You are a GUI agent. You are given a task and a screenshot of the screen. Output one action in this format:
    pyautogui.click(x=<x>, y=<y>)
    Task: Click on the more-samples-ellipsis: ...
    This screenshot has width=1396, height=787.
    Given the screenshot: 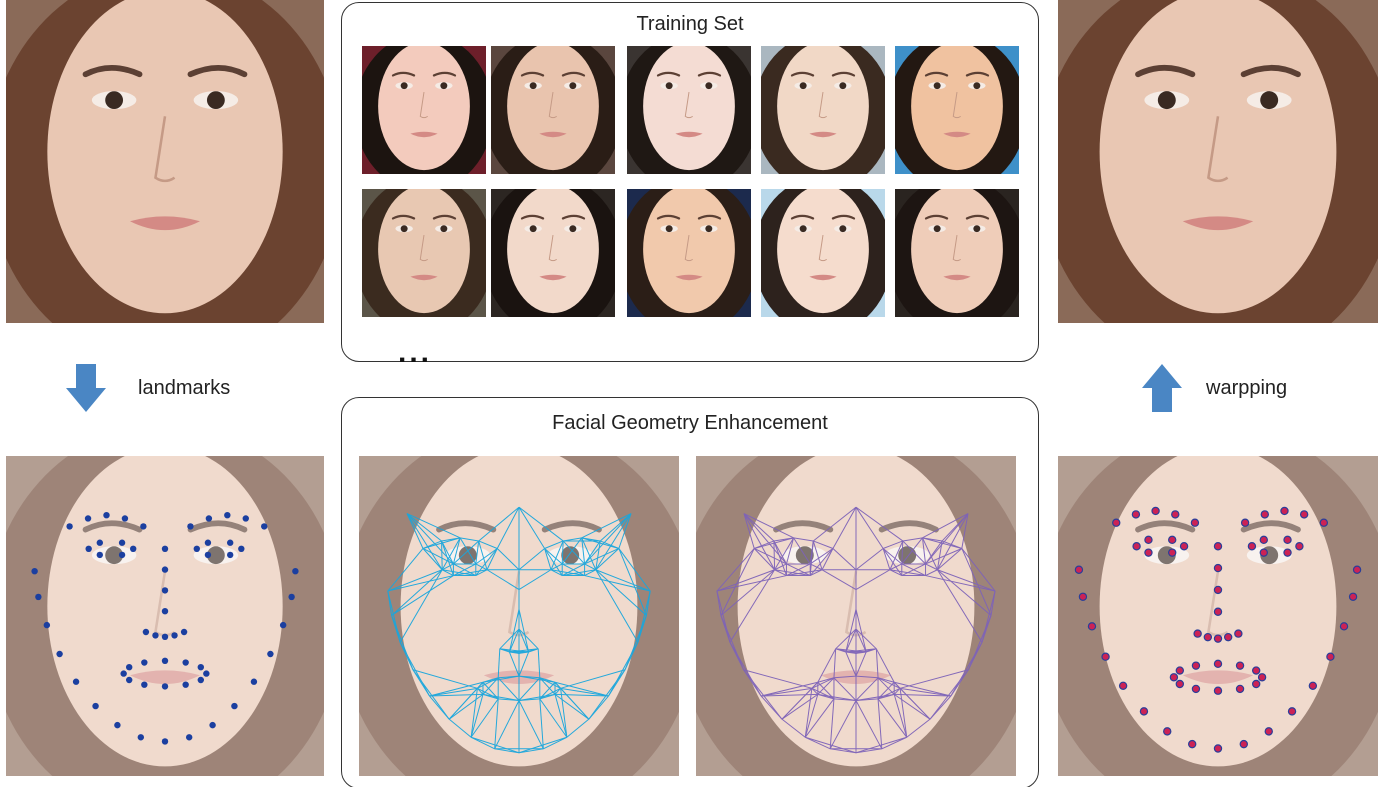 What is the action you would take?
    pyautogui.click(x=415, y=352)
    